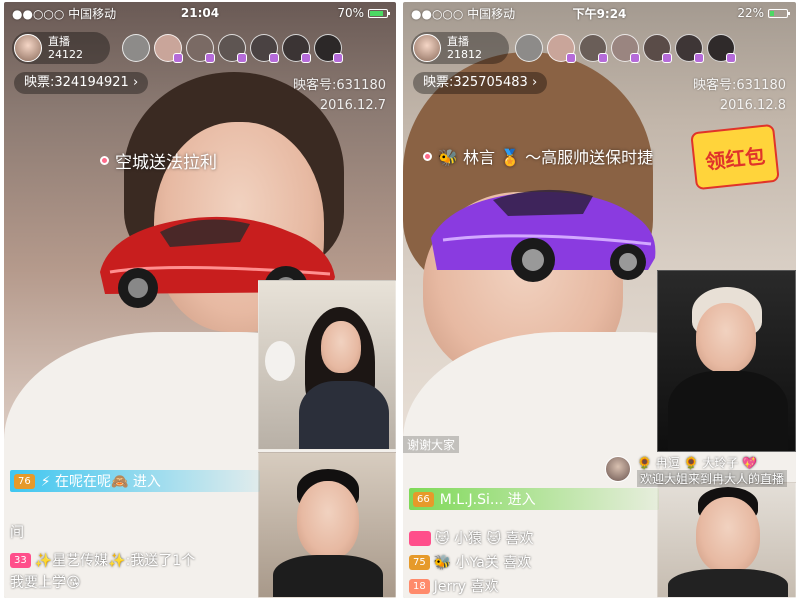 The image size is (800, 600). Describe the element at coordinates (546, 157) in the screenshot. I see `gift-caption-text: 🐝 林言 🏅 ～高服帅送保时捷` at that location.